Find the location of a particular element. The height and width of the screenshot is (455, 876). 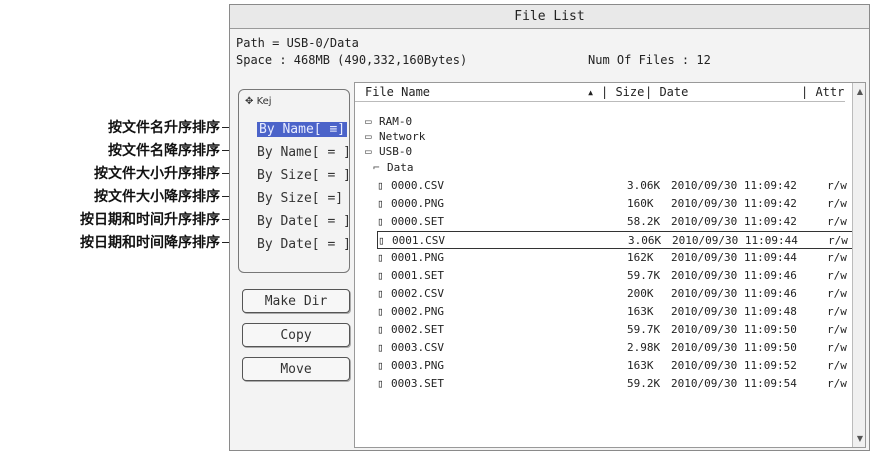

file-row: ▯ 0001.SET 59.7K 2010/09/30 11:09:46 r/w is located at coordinates (617, 276).